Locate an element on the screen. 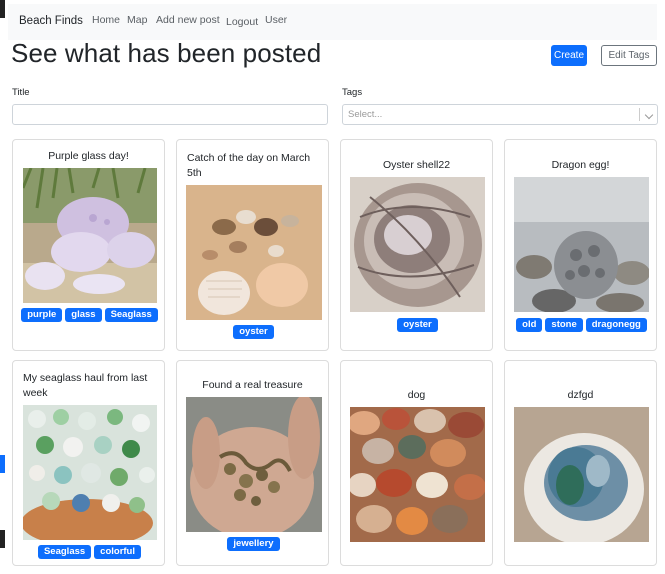 This screenshot has width=665, height=574. post-card: Purple glass day! purple glass Seaglass is located at coordinates (88, 245).